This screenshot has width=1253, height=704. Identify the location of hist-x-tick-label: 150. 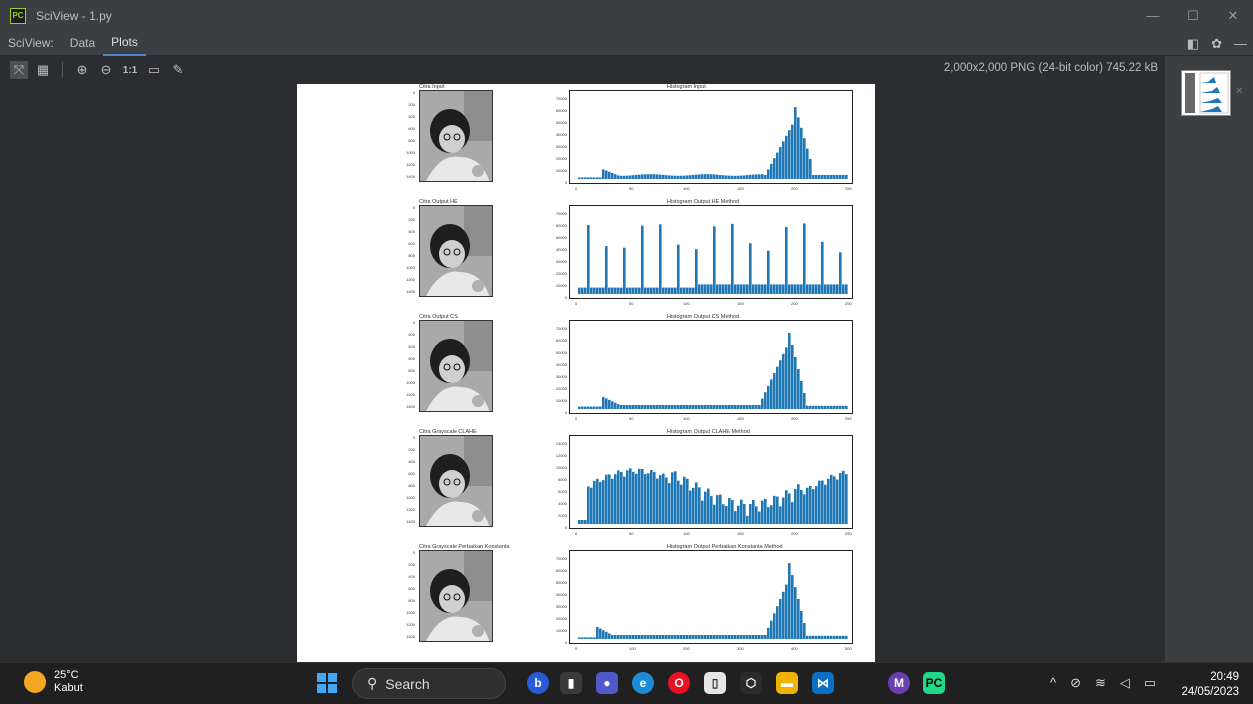
(740, 303).